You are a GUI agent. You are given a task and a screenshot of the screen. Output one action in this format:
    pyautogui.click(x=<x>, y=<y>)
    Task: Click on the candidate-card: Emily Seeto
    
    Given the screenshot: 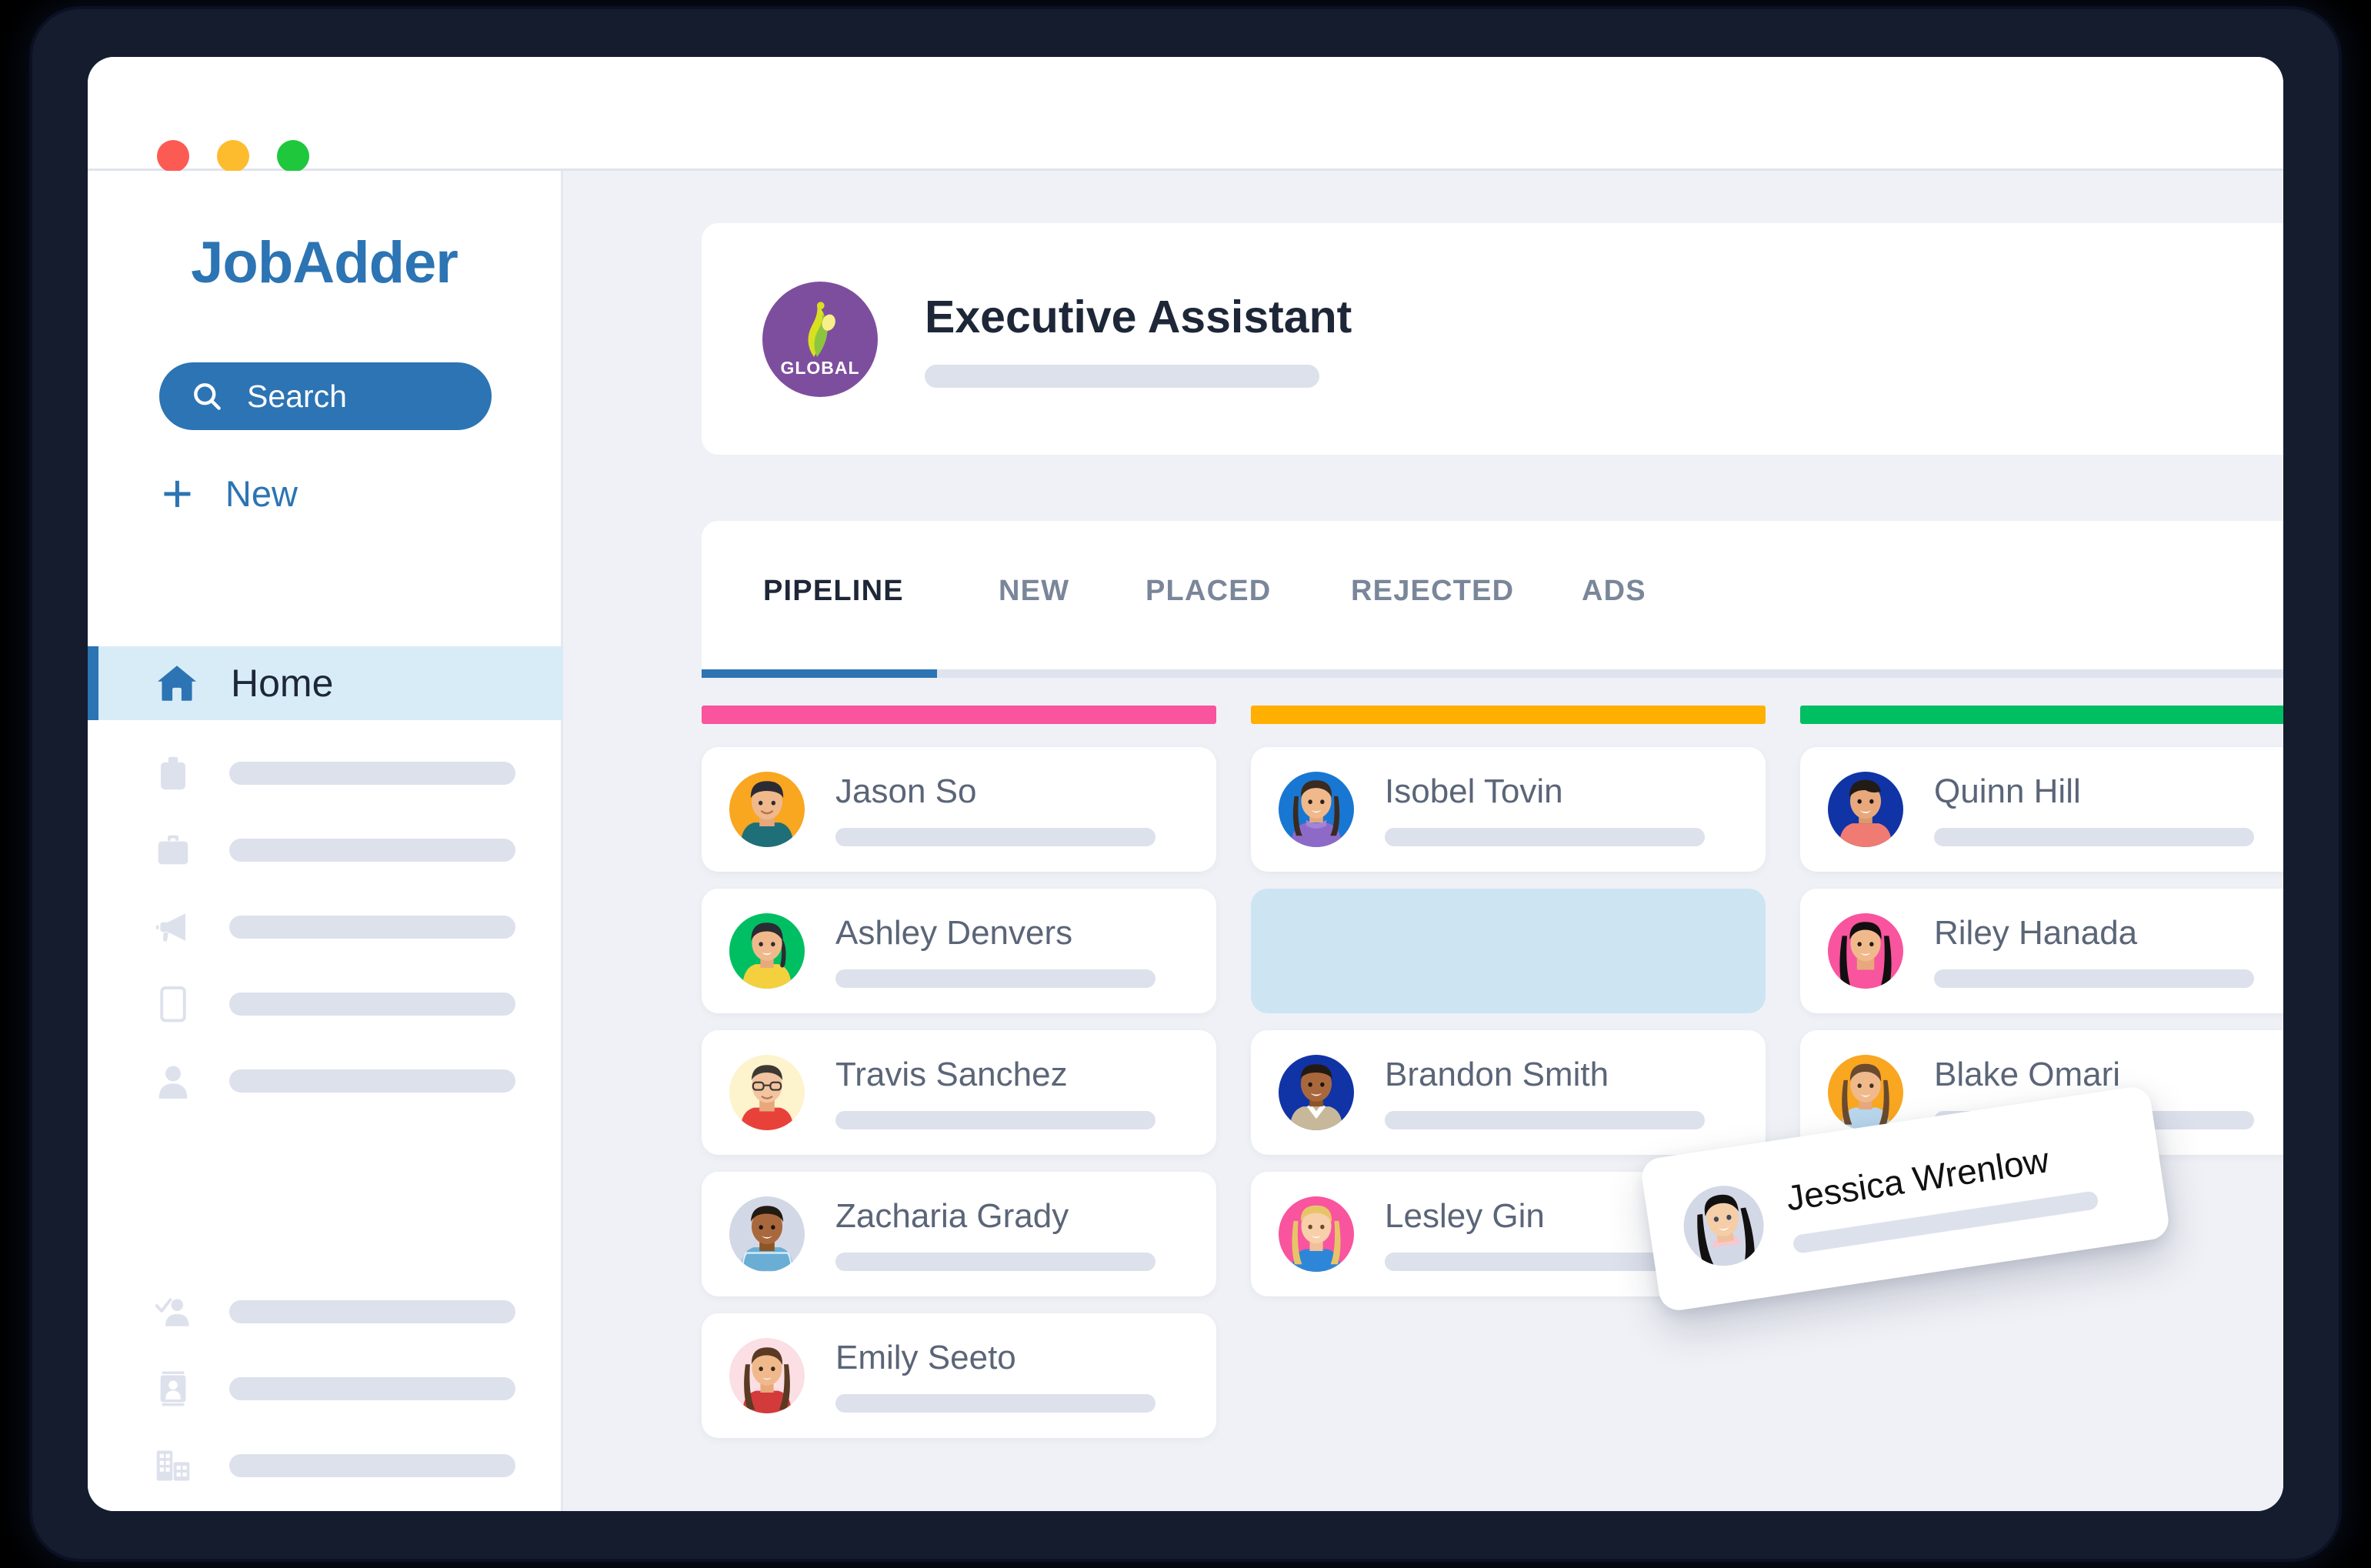 What is the action you would take?
    pyautogui.click(x=959, y=1375)
    